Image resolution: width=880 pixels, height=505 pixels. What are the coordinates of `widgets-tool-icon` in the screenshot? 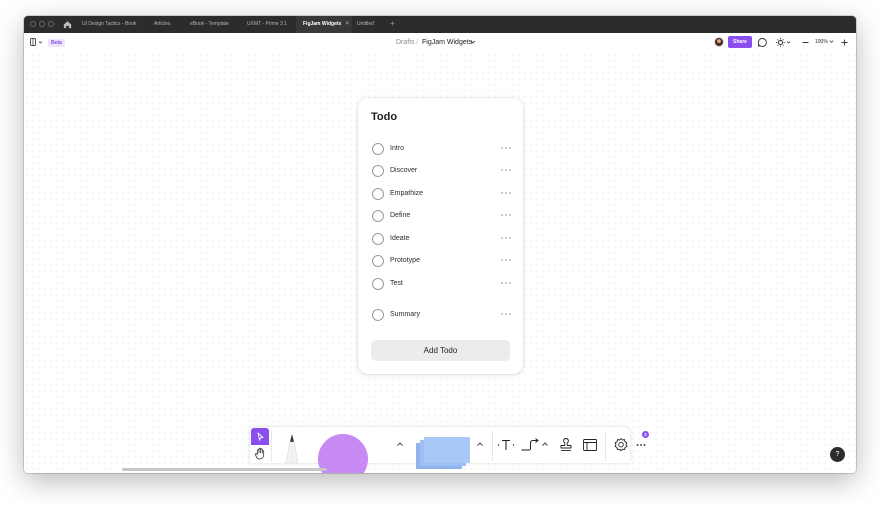 It's located at (621, 445).